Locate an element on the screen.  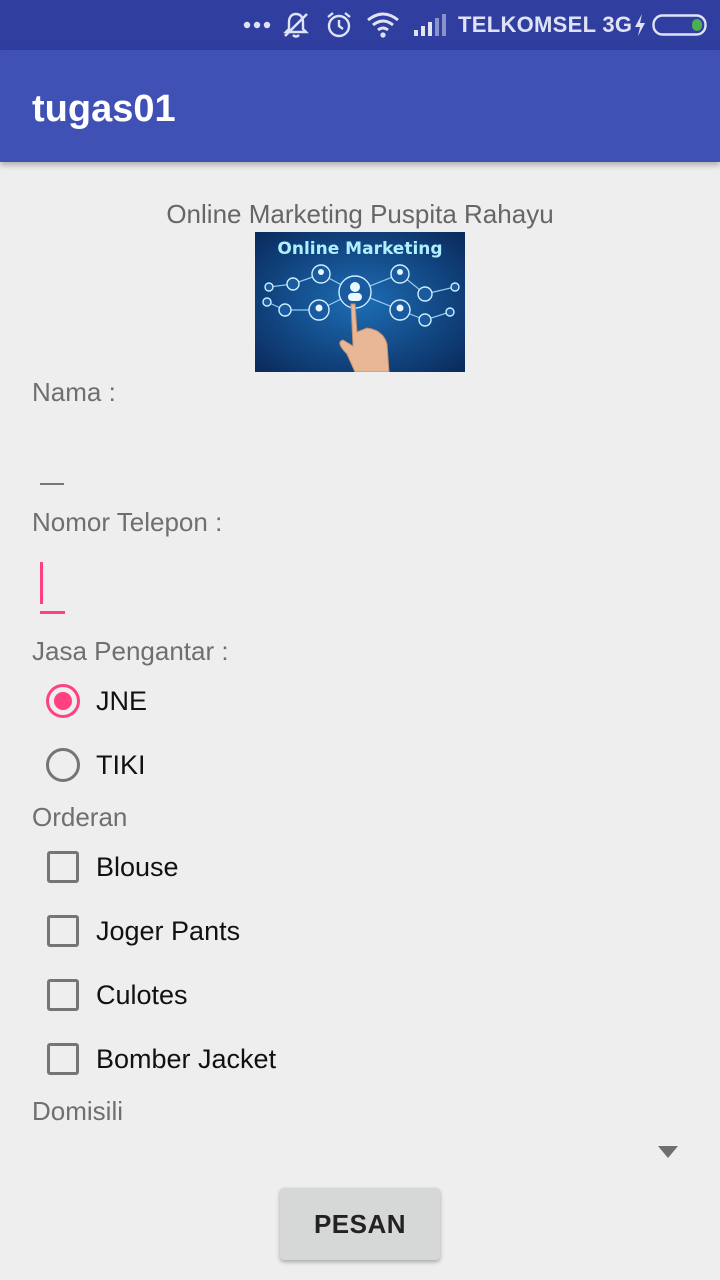
more-dots-icon is located at coordinates (257, 25).